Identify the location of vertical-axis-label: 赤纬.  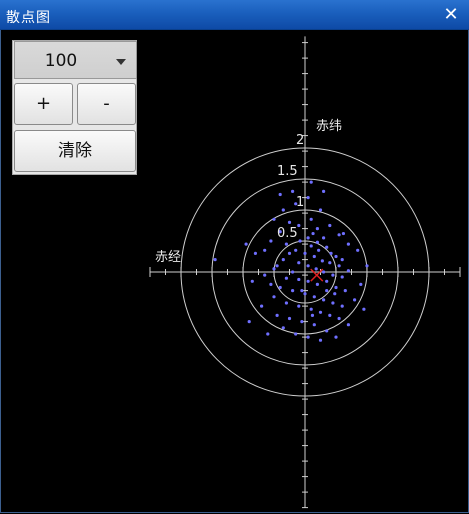
(329, 126).